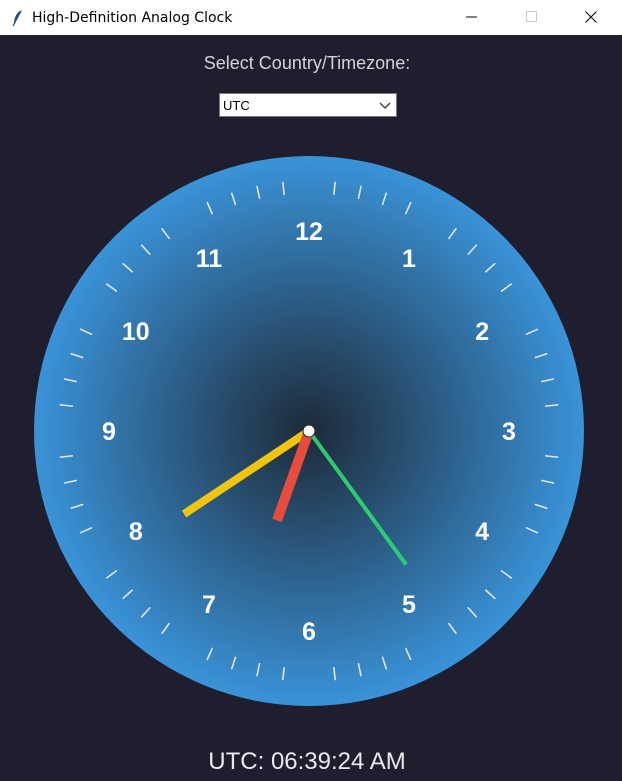 Image resolution: width=622 pixels, height=781 pixels. I want to click on clock-numeral: 1, so click(409, 259).